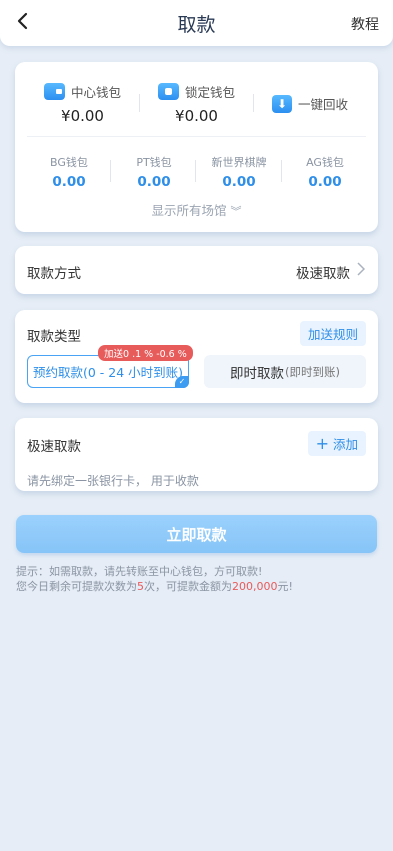 The width and height of the screenshot is (393, 851). I want to click on recycle-label: 一键回收, so click(323, 104).